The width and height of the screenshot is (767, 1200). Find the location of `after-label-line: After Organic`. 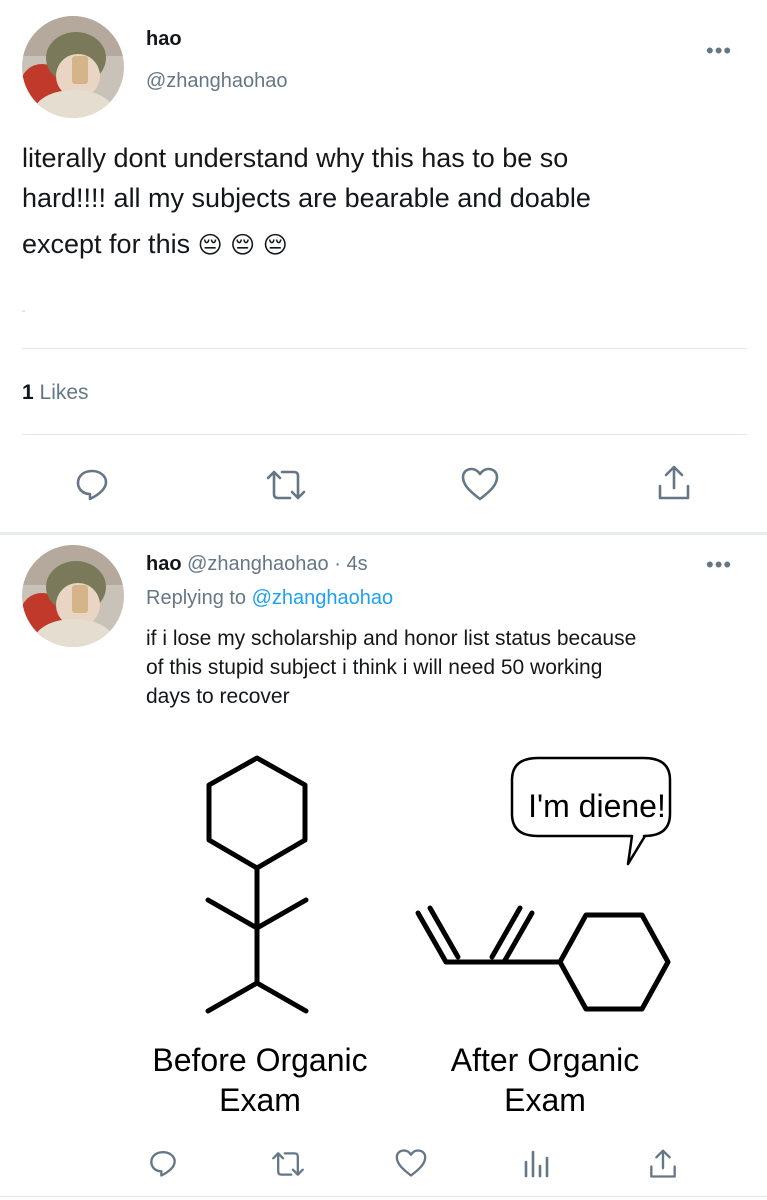

after-label-line: After Organic is located at coordinates (545, 1060).